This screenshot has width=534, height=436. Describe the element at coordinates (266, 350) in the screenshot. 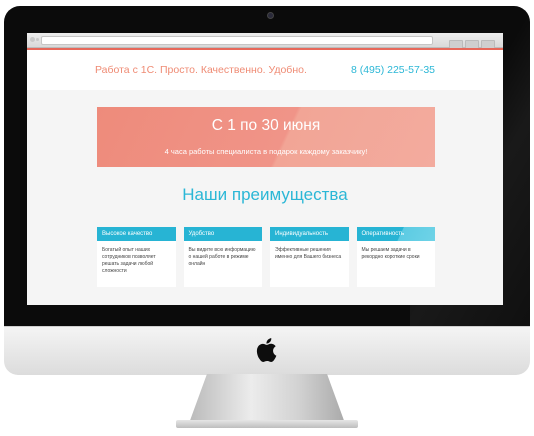

I see `apple-logo-icon` at that location.